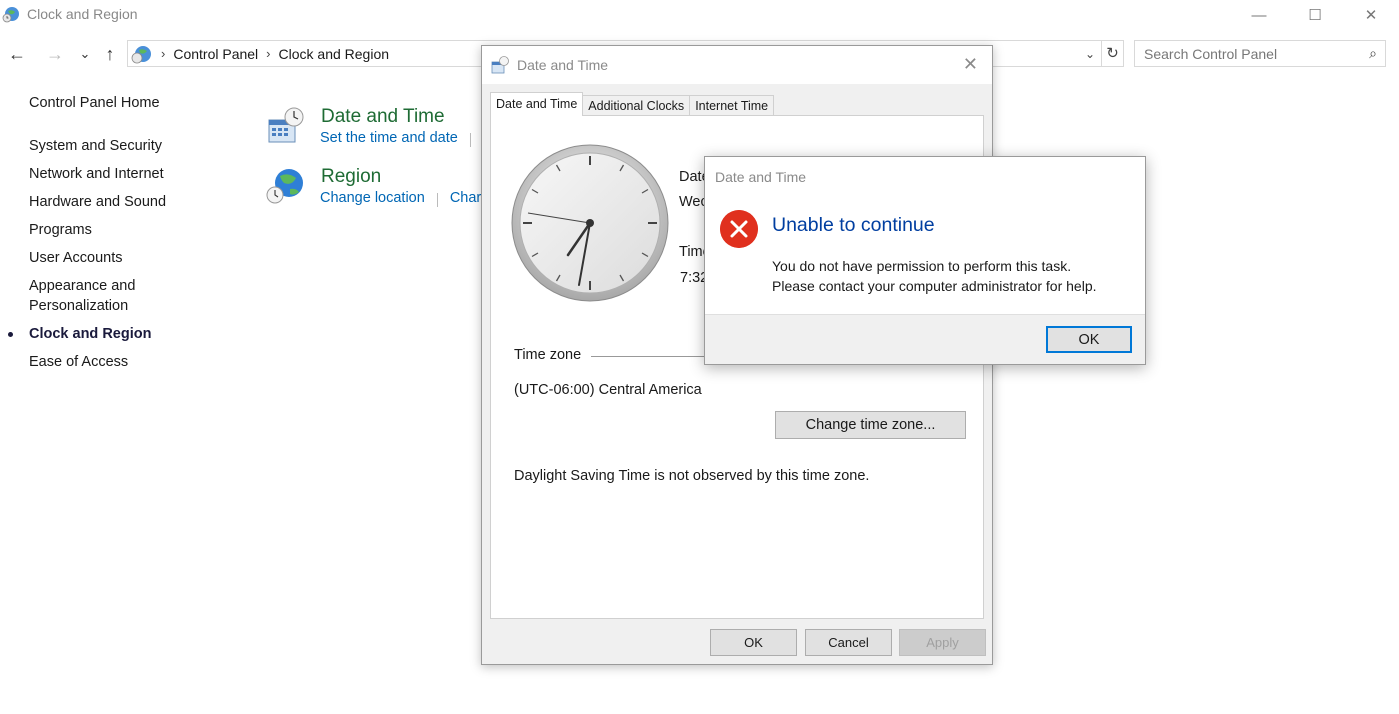  I want to click on error-heading: Unable to continue, so click(853, 225).